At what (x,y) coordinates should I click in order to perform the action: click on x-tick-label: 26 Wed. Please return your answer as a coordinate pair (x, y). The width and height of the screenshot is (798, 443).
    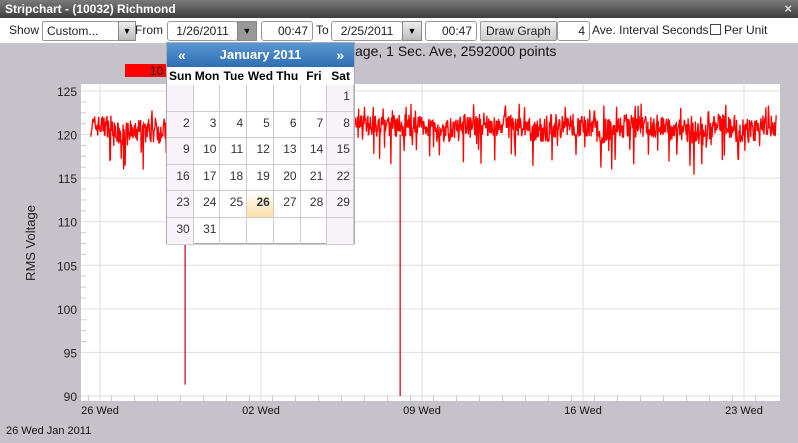
    Looking at the image, I should click on (100, 411).